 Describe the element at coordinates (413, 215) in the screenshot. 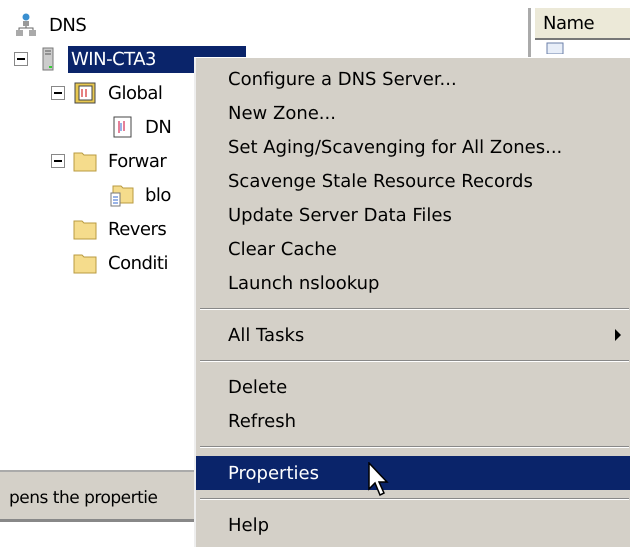

I see `menu-item: Update Server Data Files` at that location.